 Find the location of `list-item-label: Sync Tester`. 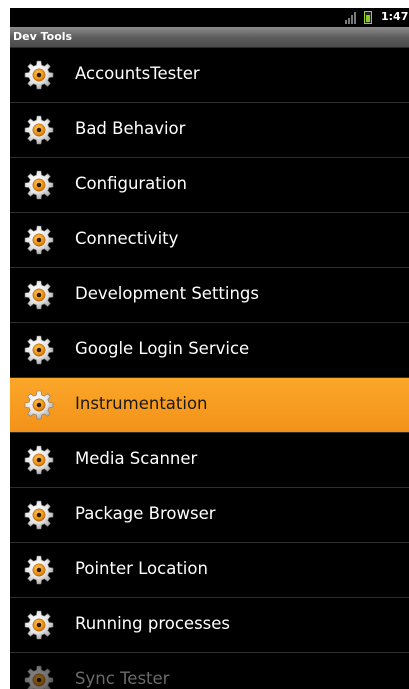

list-item-label: Sync Tester is located at coordinates (122, 678).